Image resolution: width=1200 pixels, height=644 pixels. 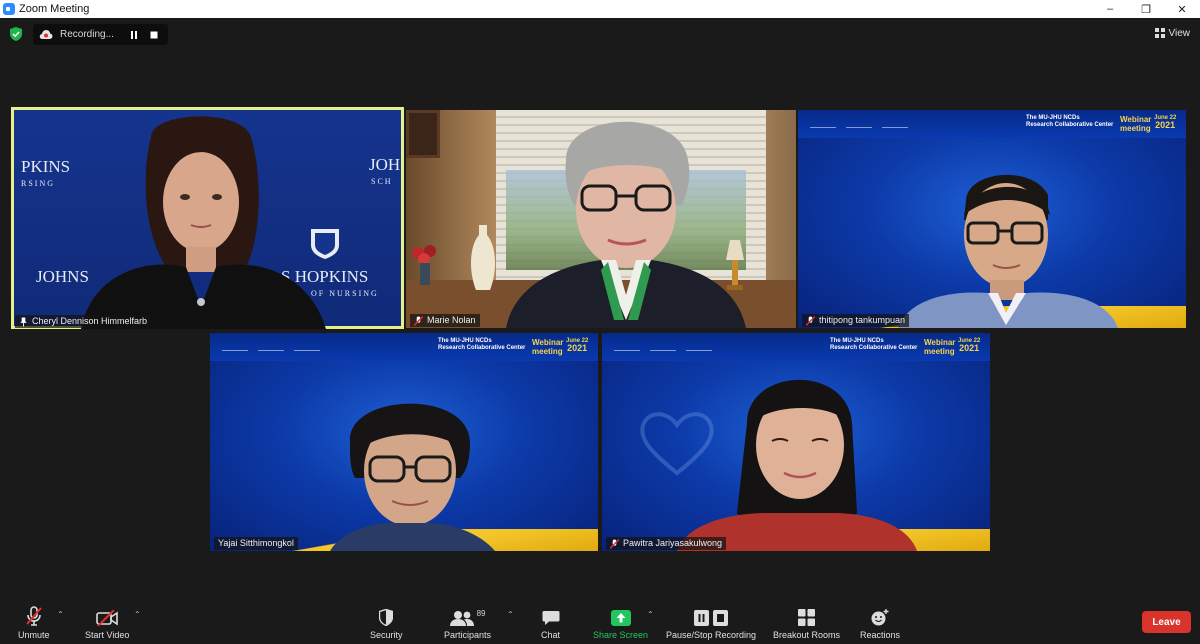 What do you see at coordinates (386, 617) in the screenshot?
I see `shield-icon` at bounding box center [386, 617].